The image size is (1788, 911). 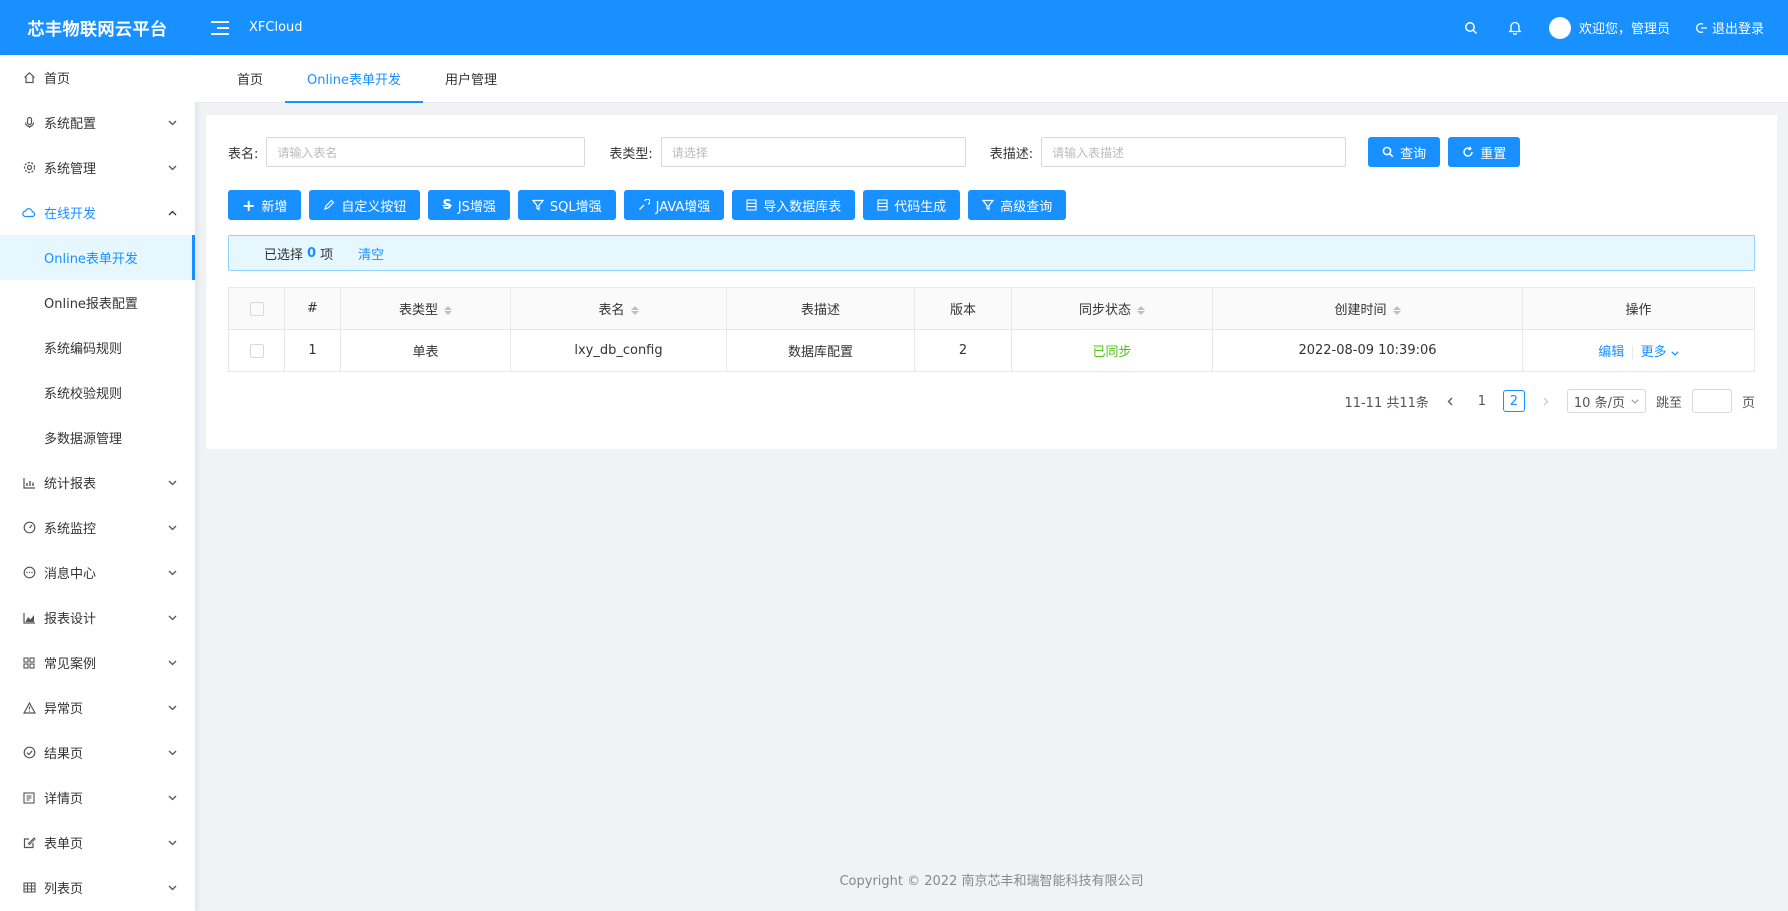 What do you see at coordinates (97, 662) in the screenshot?
I see `sidebar-item-cases: 常见案例` at bounding box center [97, 662].